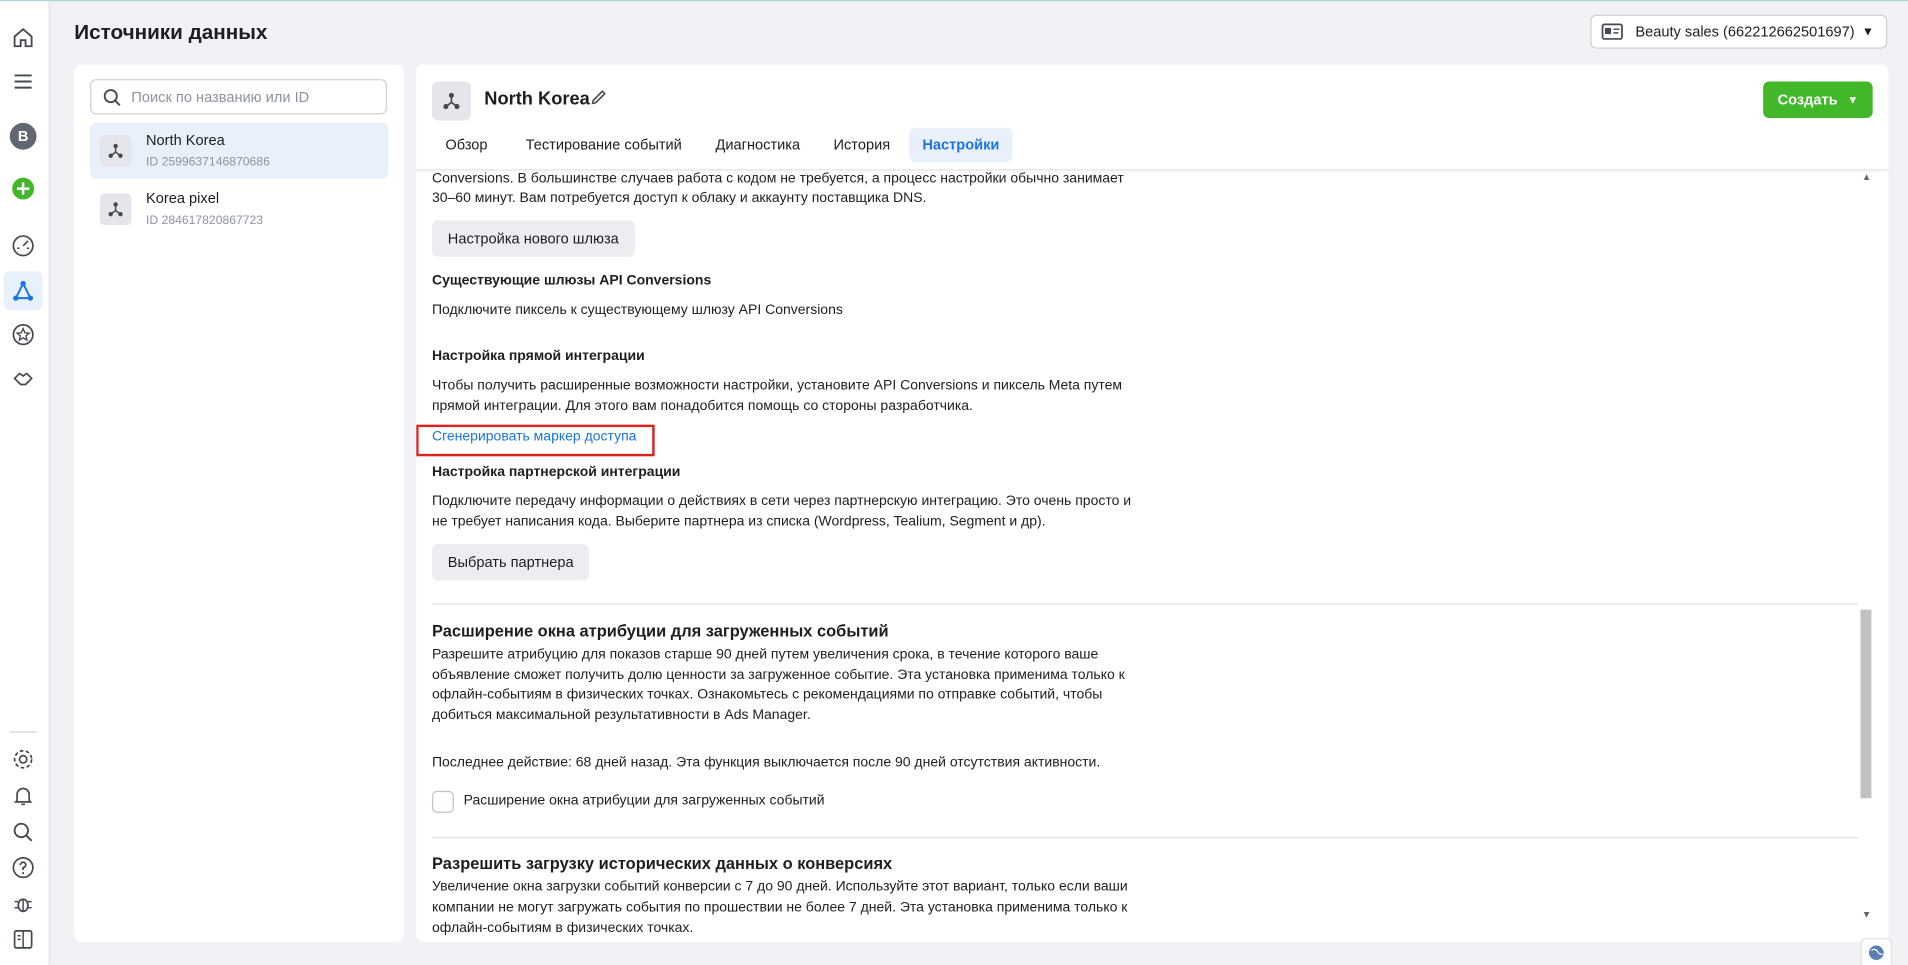  What do you see at coordinates (23, 904) in the screenshot?
I see `bug-report-icon` at bounding box center [23, 904].